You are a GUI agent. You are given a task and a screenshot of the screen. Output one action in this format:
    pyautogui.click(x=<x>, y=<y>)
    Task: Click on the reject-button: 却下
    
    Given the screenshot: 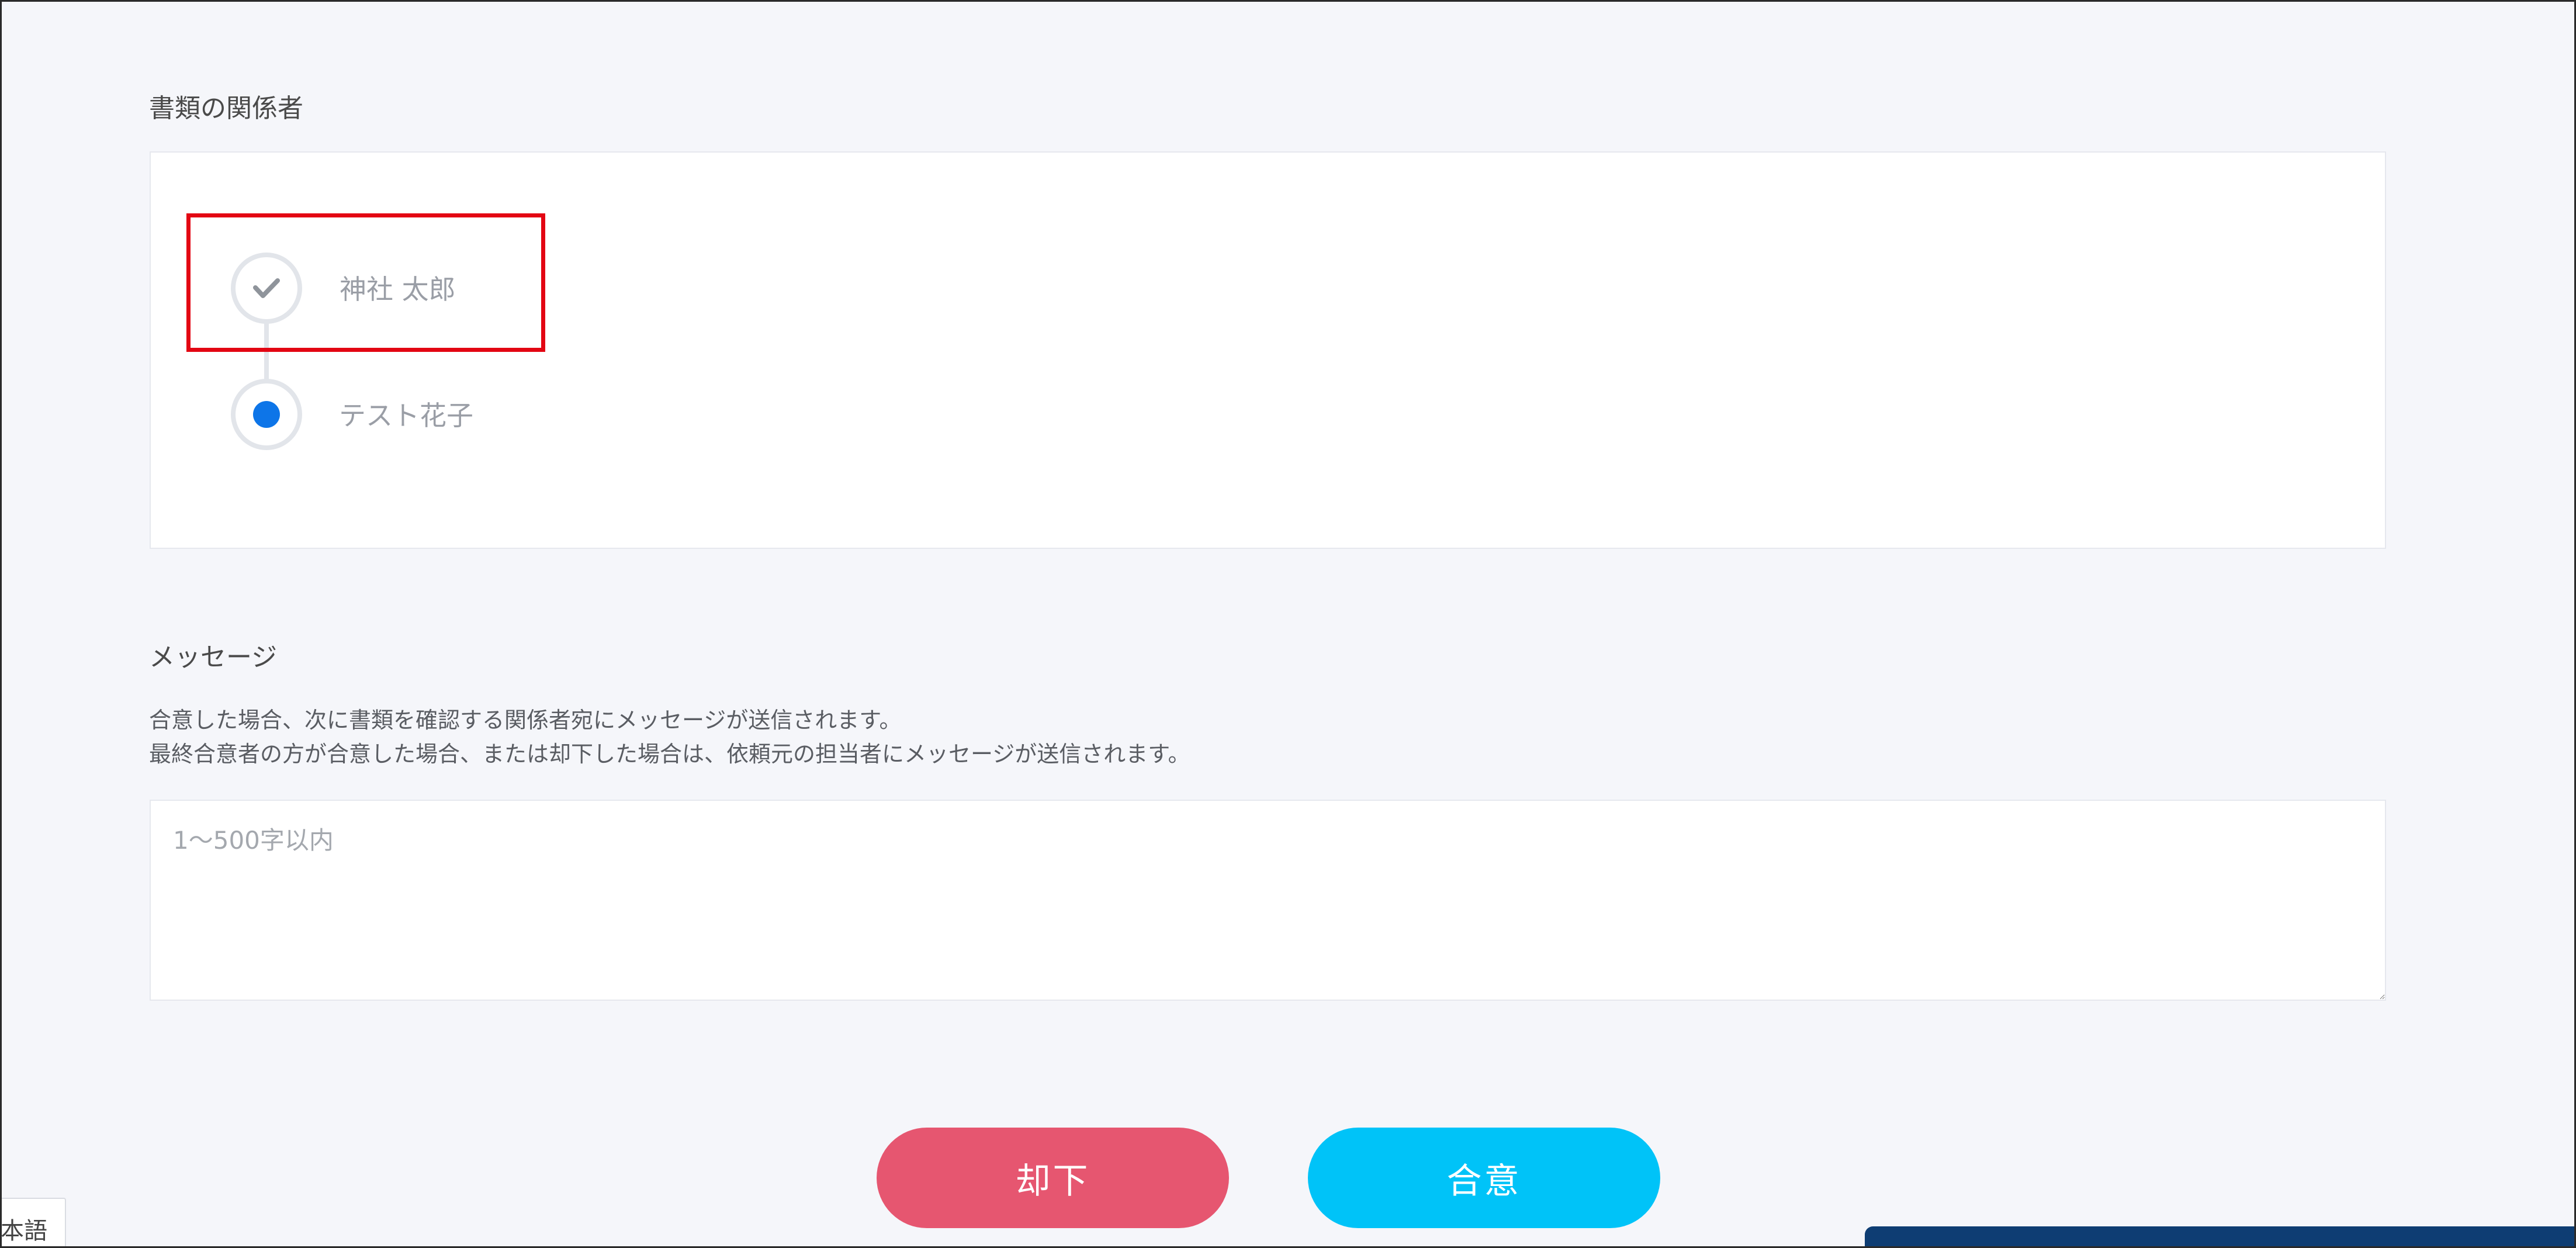 What is the action you would take?
    pyautogui.click(x=1053, y=1178)
    